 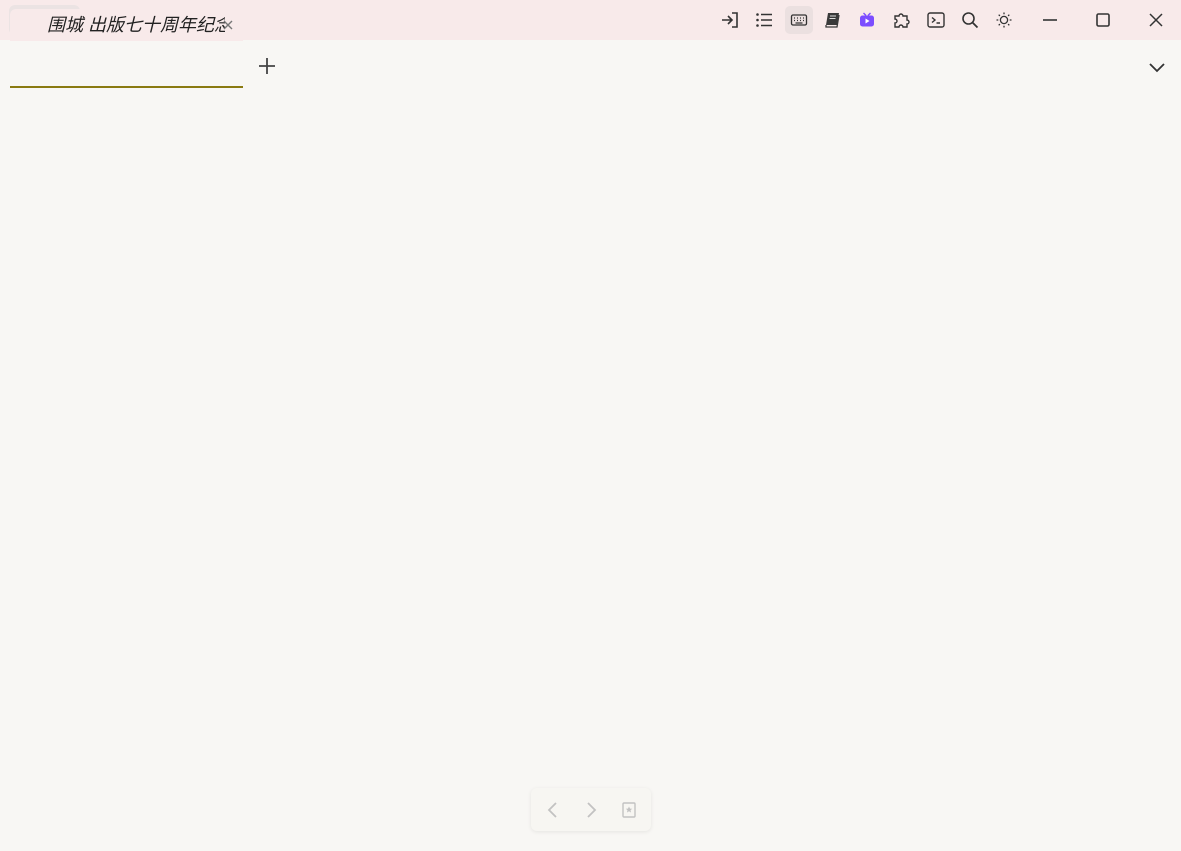 I want to click on active-tab-indicator, so click(x=126, y=87).